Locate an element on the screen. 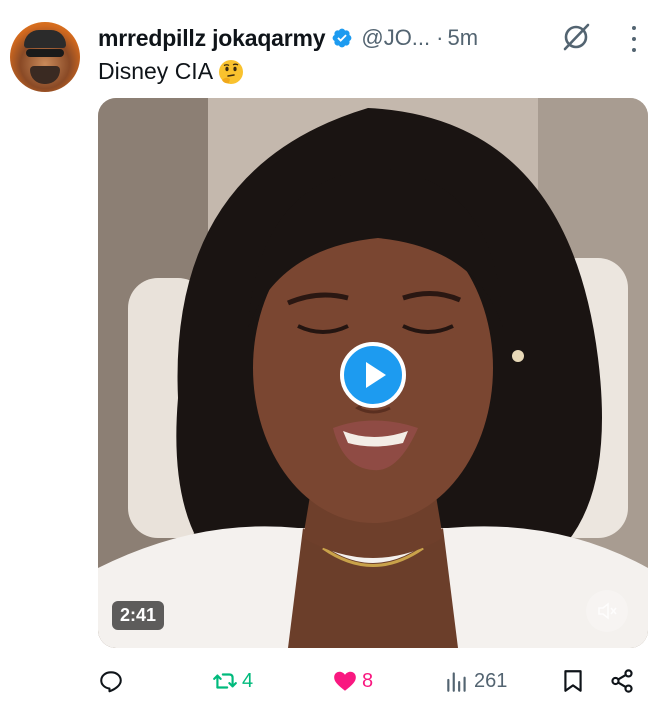 This screenshot has width=667, height=711. views-button: 261 is located at coordinates (475, 681).